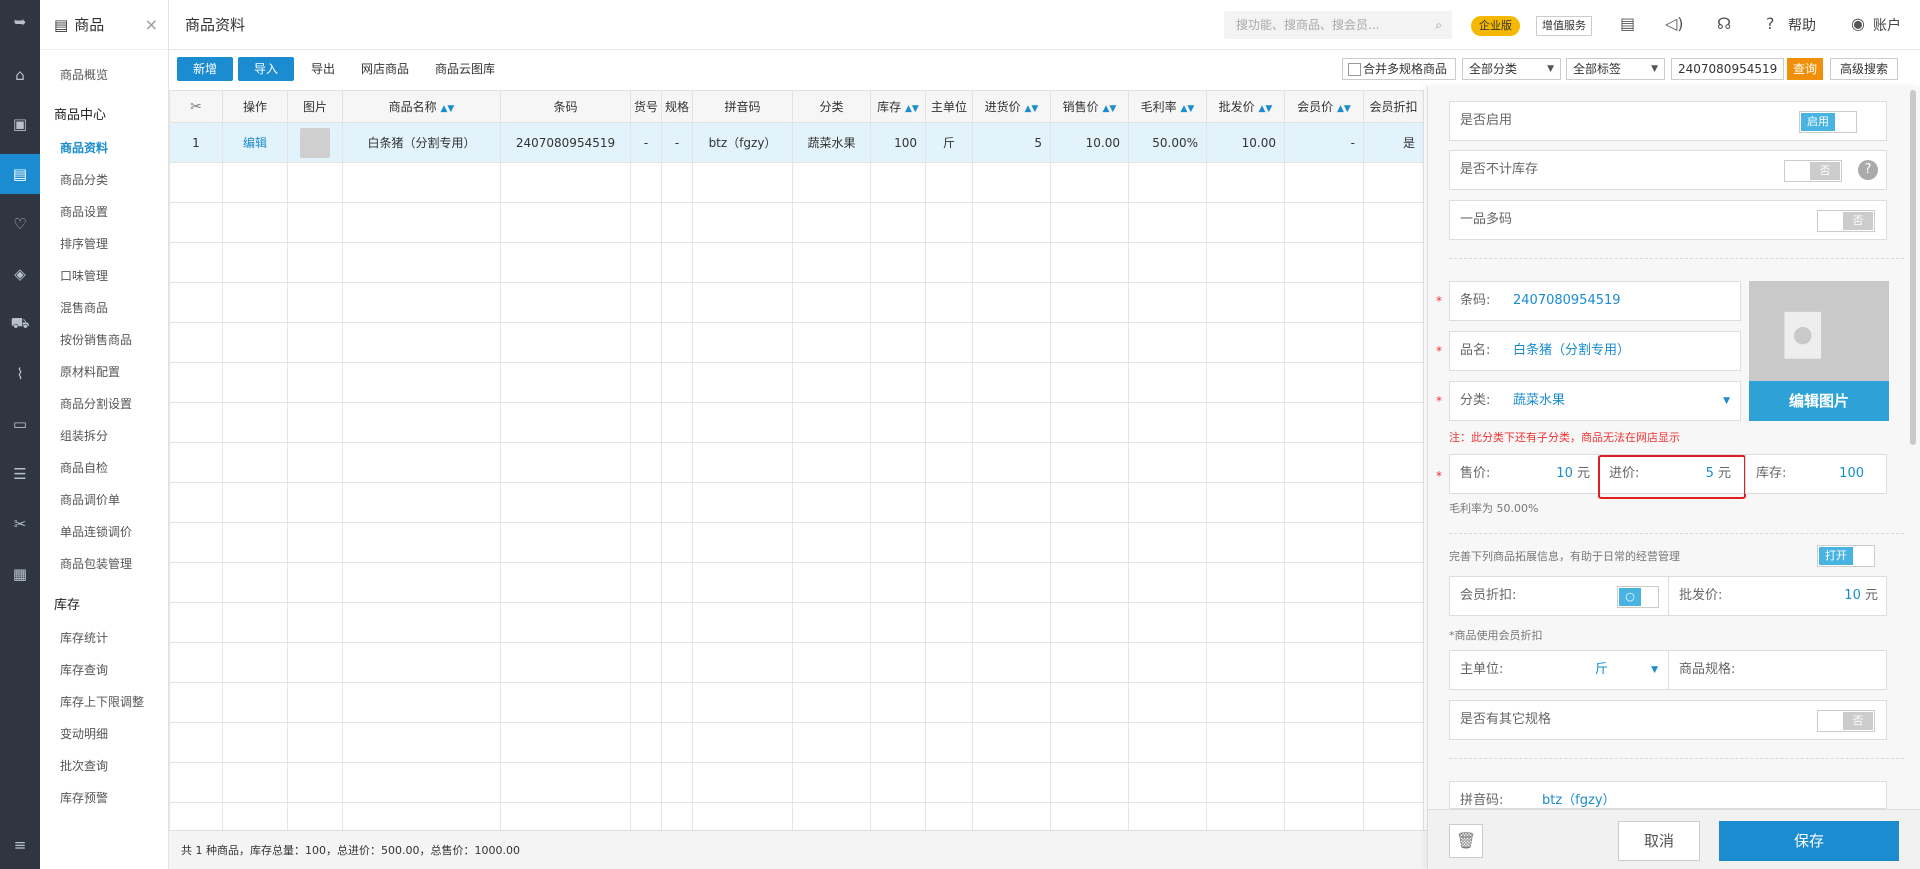 This screenshot has height=869, width=1920. Describe the element at coordinates (1638, 597) in the screenshot. I see `member-discount-toggle: ○` at that location.